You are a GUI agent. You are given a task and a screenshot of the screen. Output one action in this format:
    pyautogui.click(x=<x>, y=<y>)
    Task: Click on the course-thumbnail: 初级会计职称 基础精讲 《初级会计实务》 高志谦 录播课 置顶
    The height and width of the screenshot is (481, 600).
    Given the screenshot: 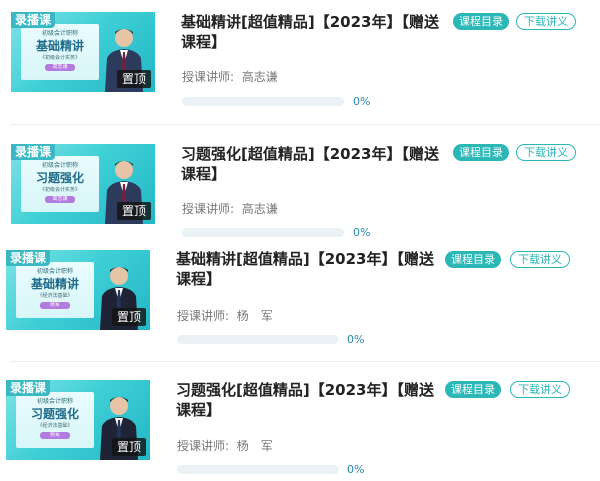 What is the action you would take?
    pyautogui.click(x=83, y=52)
    